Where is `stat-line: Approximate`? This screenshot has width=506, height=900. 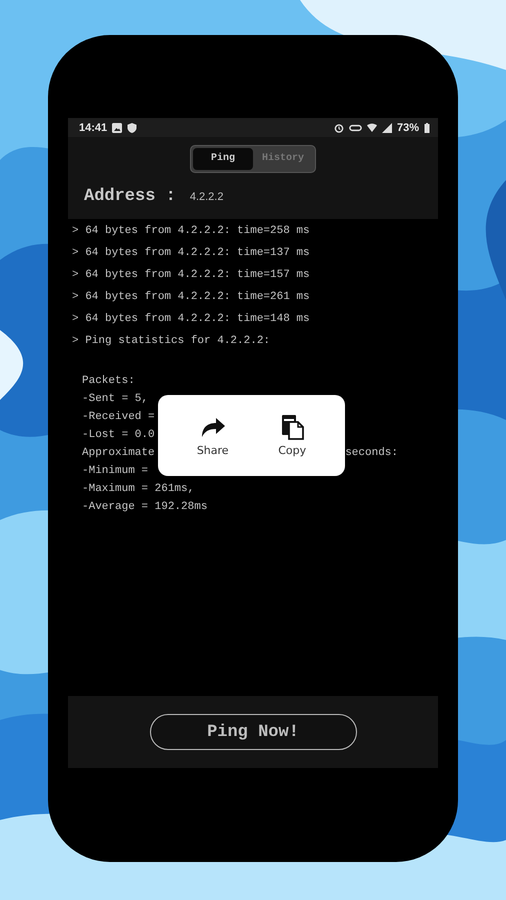
stat-line: Approximate is located at coordinates (118, 453).